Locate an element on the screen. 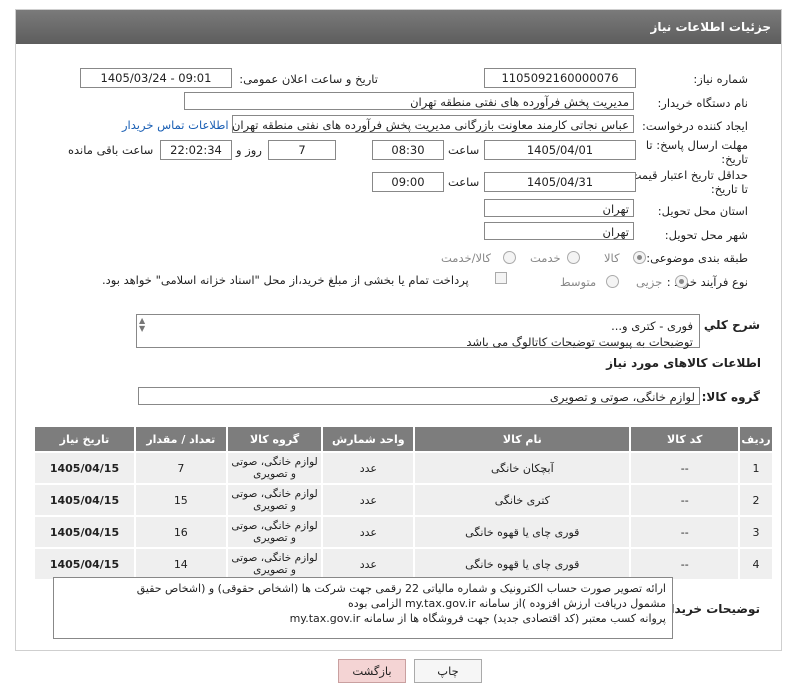 The height and width of the screenshot is (696, 788). category-radio-both is located at coordinates (509, 257).